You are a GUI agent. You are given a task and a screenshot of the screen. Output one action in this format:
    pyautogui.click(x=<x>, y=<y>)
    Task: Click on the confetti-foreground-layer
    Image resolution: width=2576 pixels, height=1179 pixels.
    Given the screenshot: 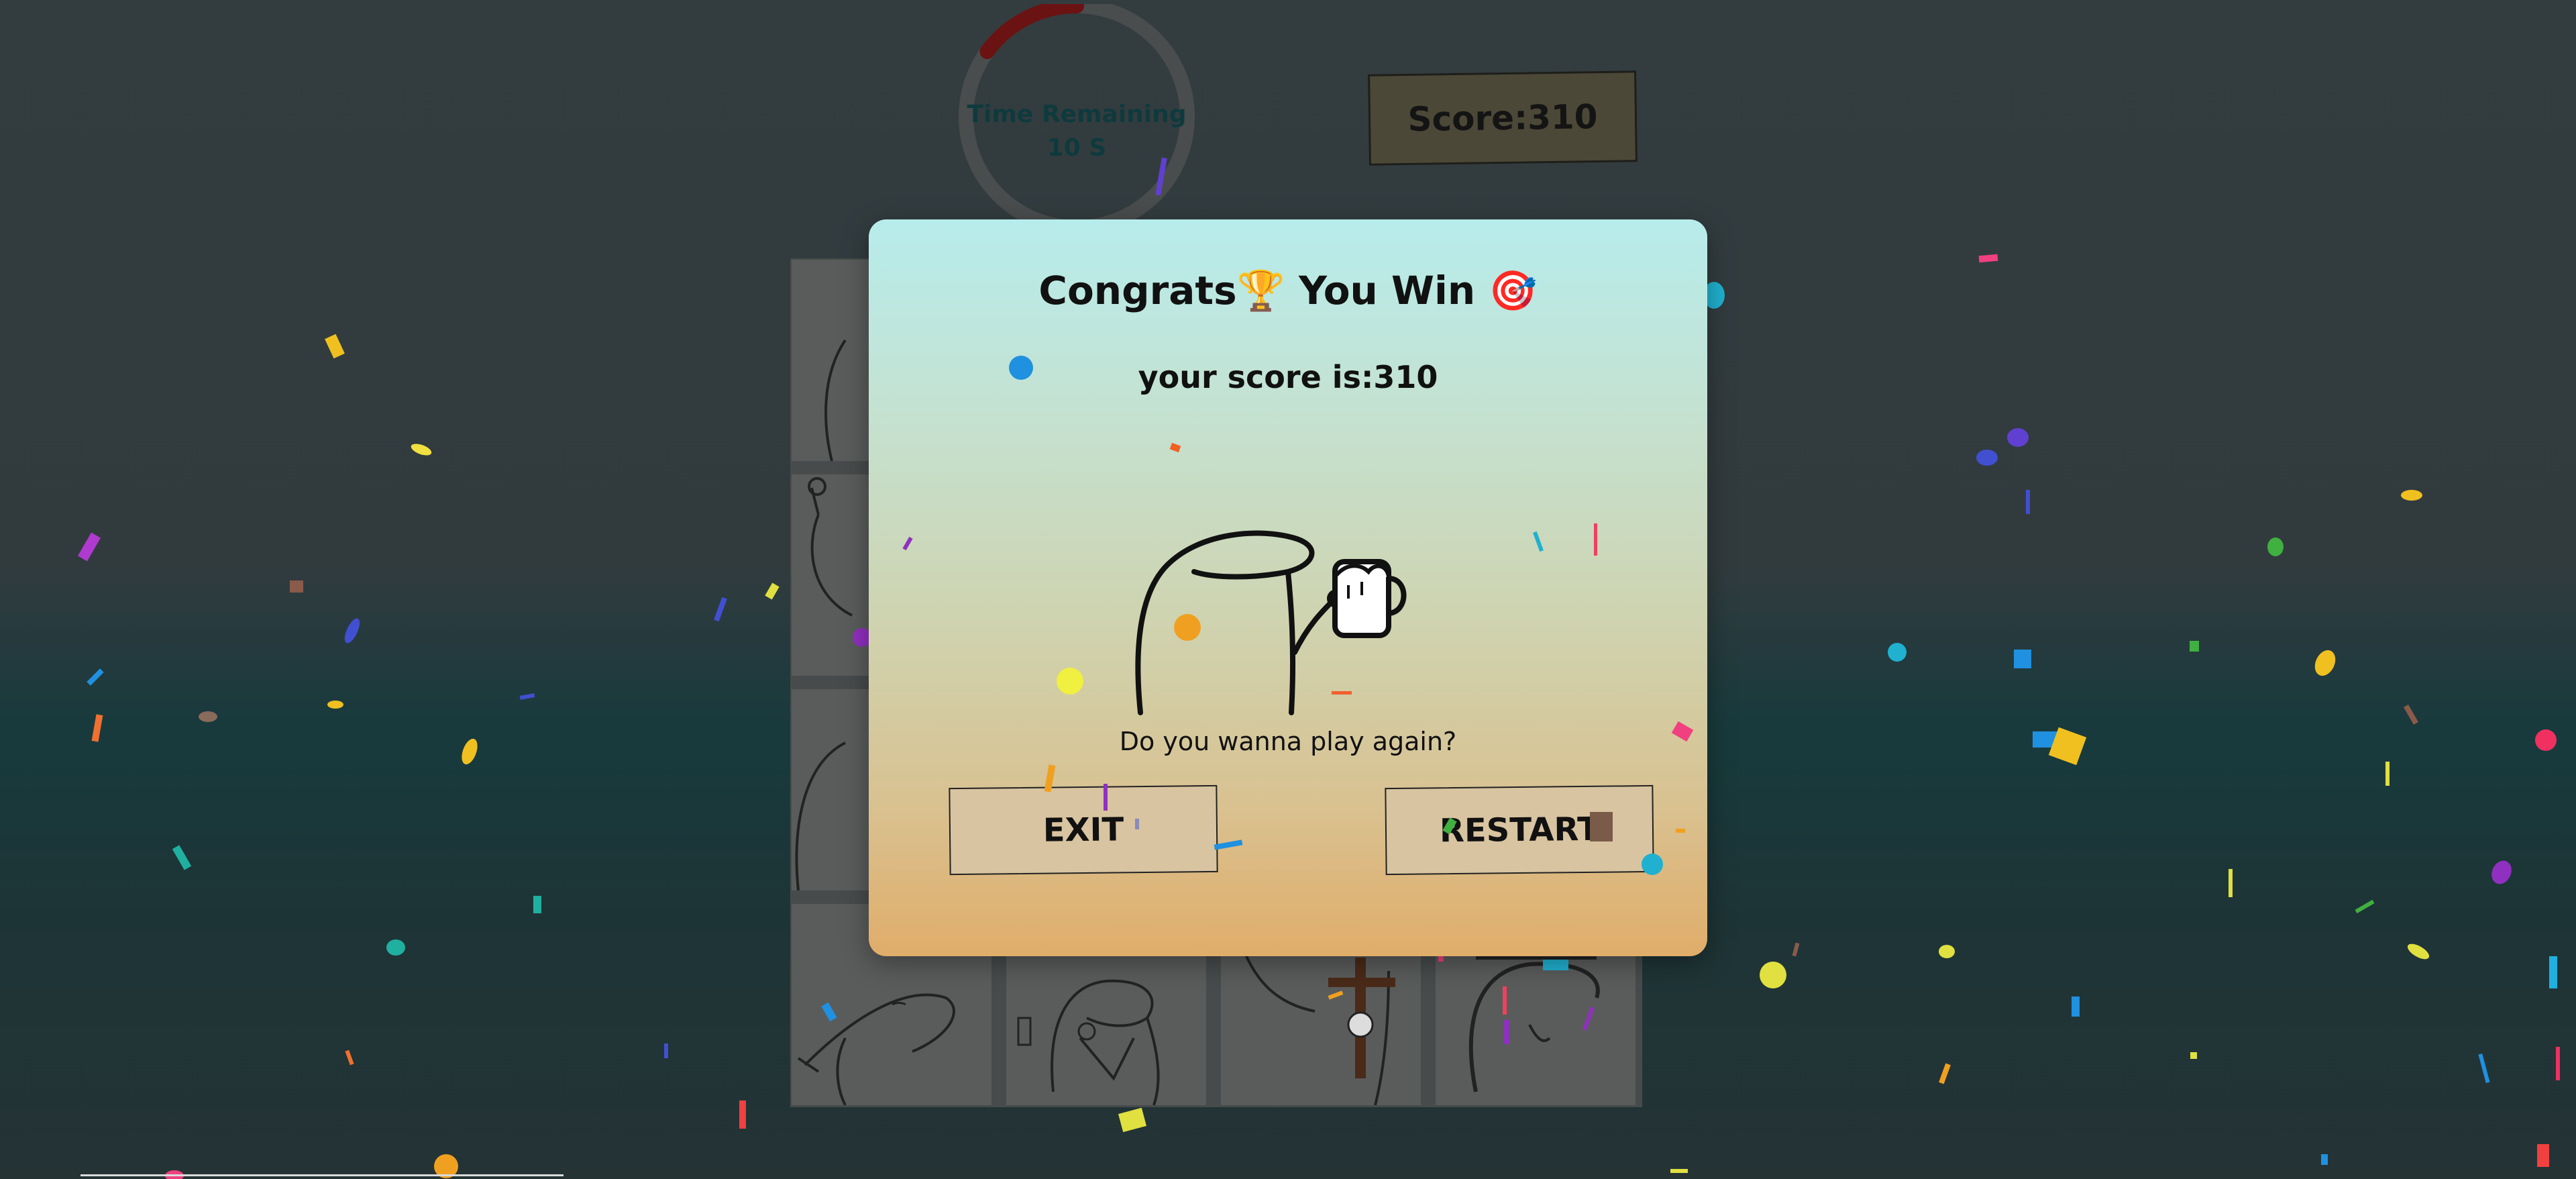 What is the action you would take?
    pyautogui.click(x=1298, y=615)
    